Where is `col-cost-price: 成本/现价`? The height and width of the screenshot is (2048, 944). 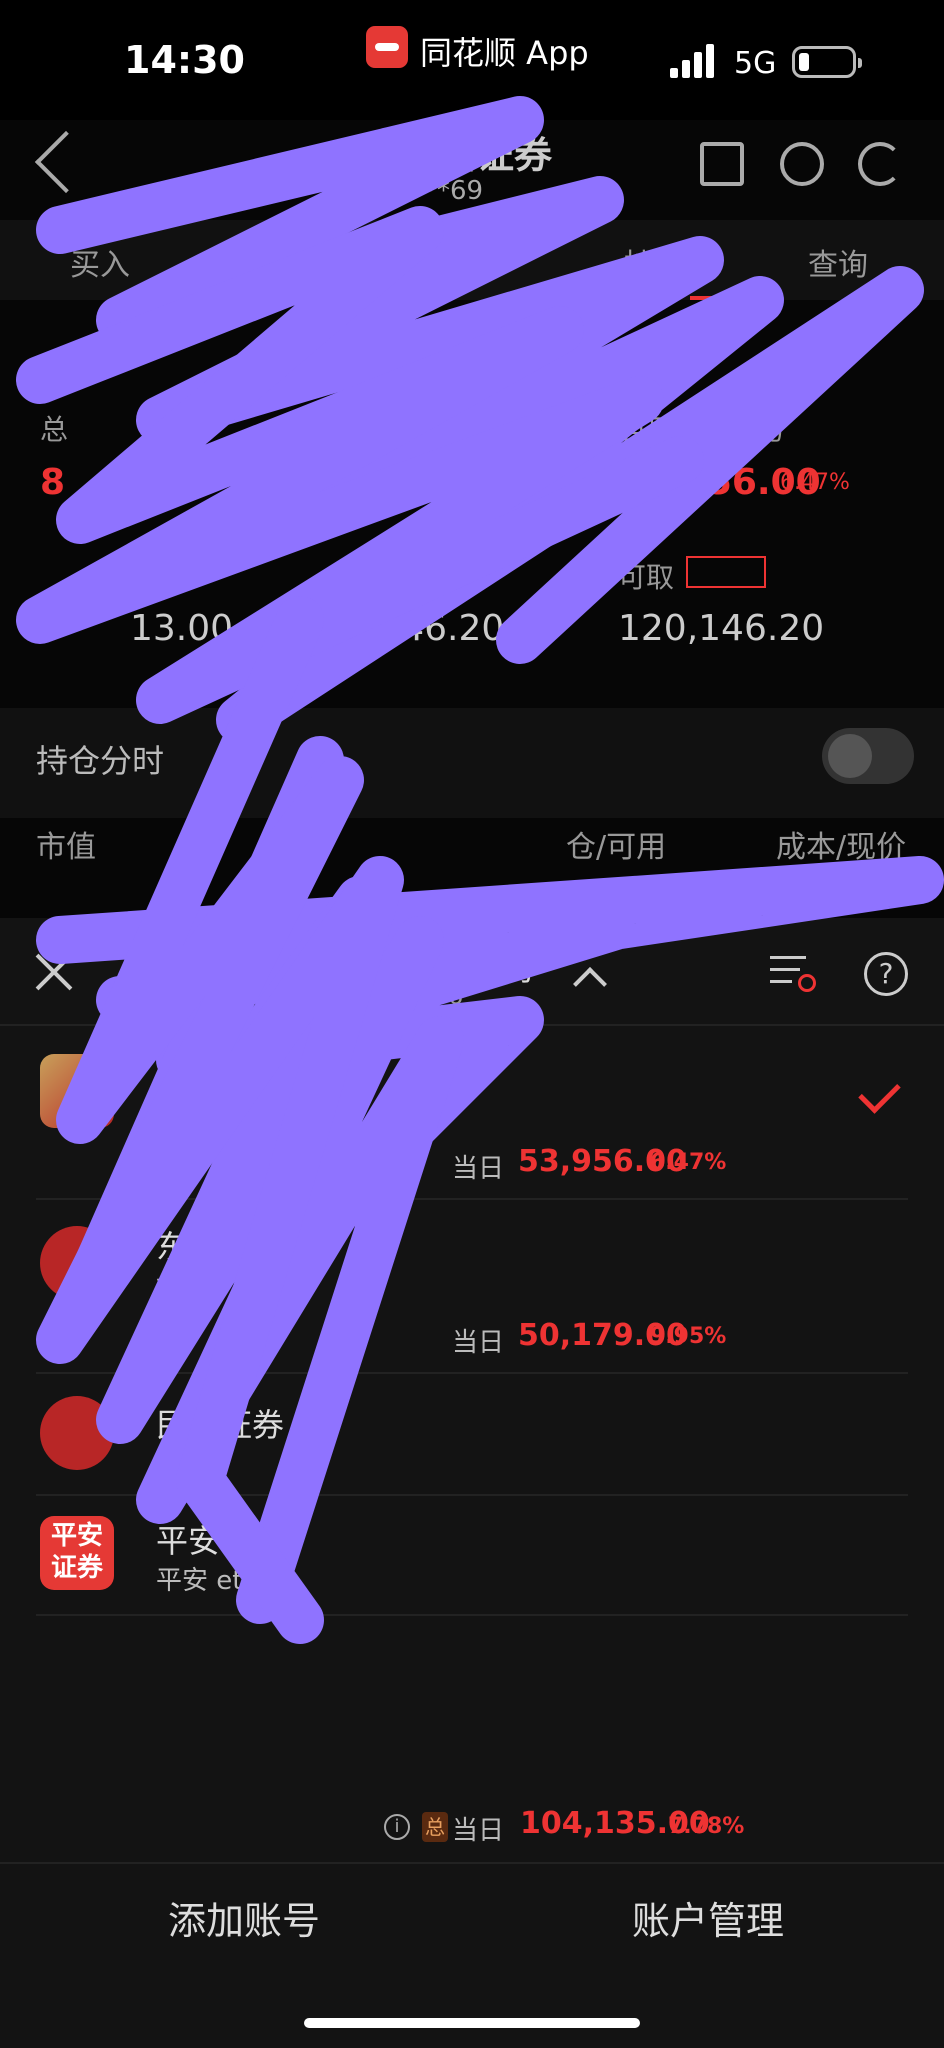 col-cost-price: 成本/现价 is located at coordinates (841, 844).